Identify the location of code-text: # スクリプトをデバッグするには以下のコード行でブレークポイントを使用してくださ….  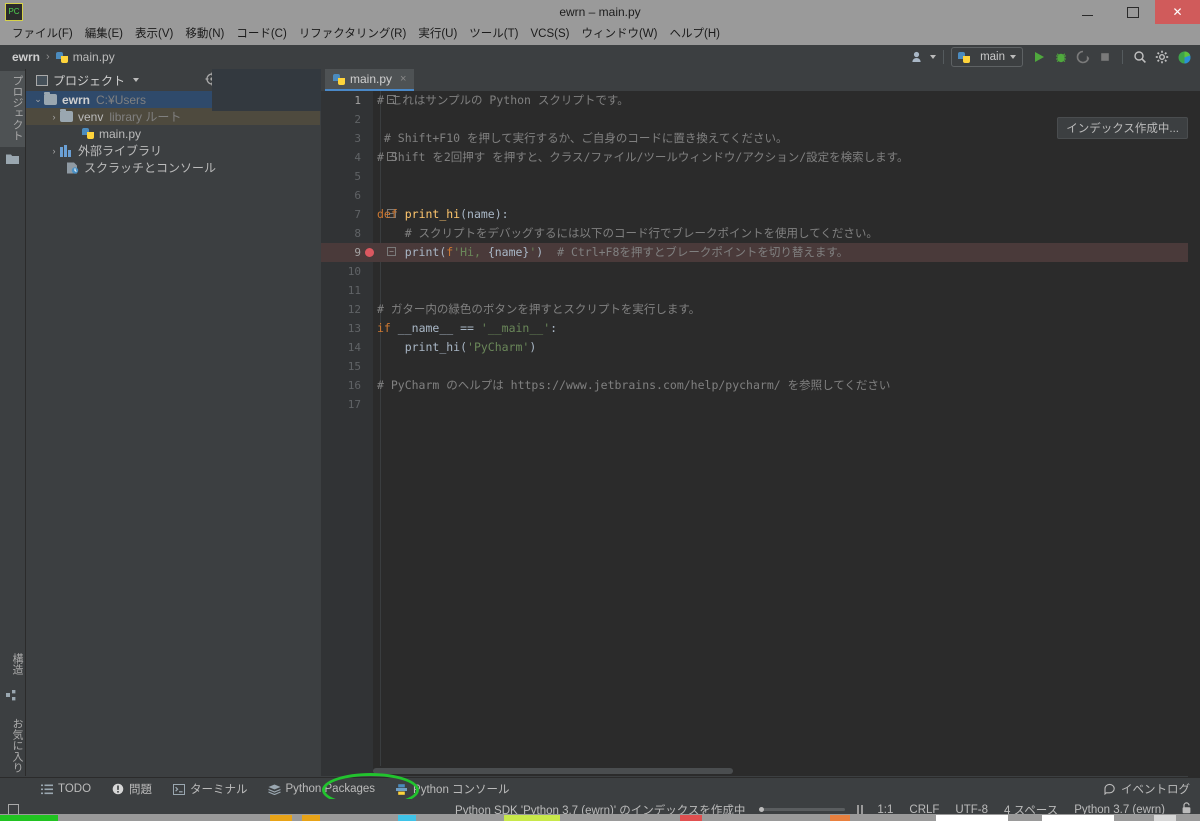
(627, 233).